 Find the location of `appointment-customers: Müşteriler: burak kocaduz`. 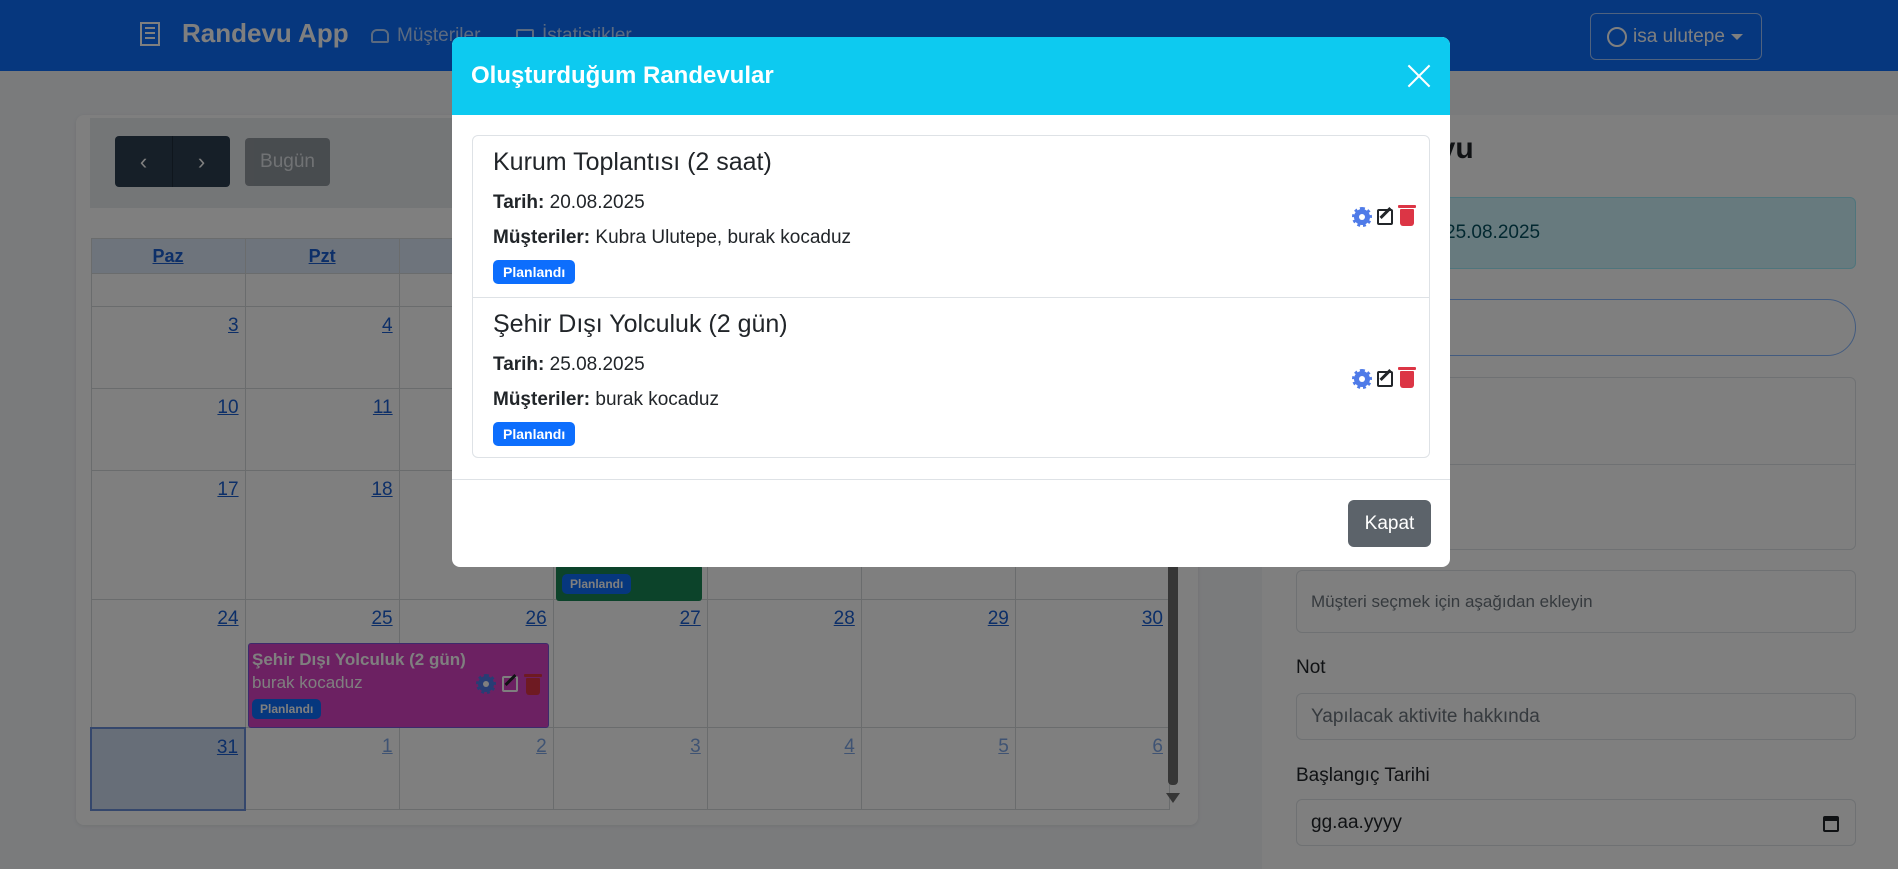

appointment-customers: Müşteriler: burak kocaduz is located at coordinates (606, 400).